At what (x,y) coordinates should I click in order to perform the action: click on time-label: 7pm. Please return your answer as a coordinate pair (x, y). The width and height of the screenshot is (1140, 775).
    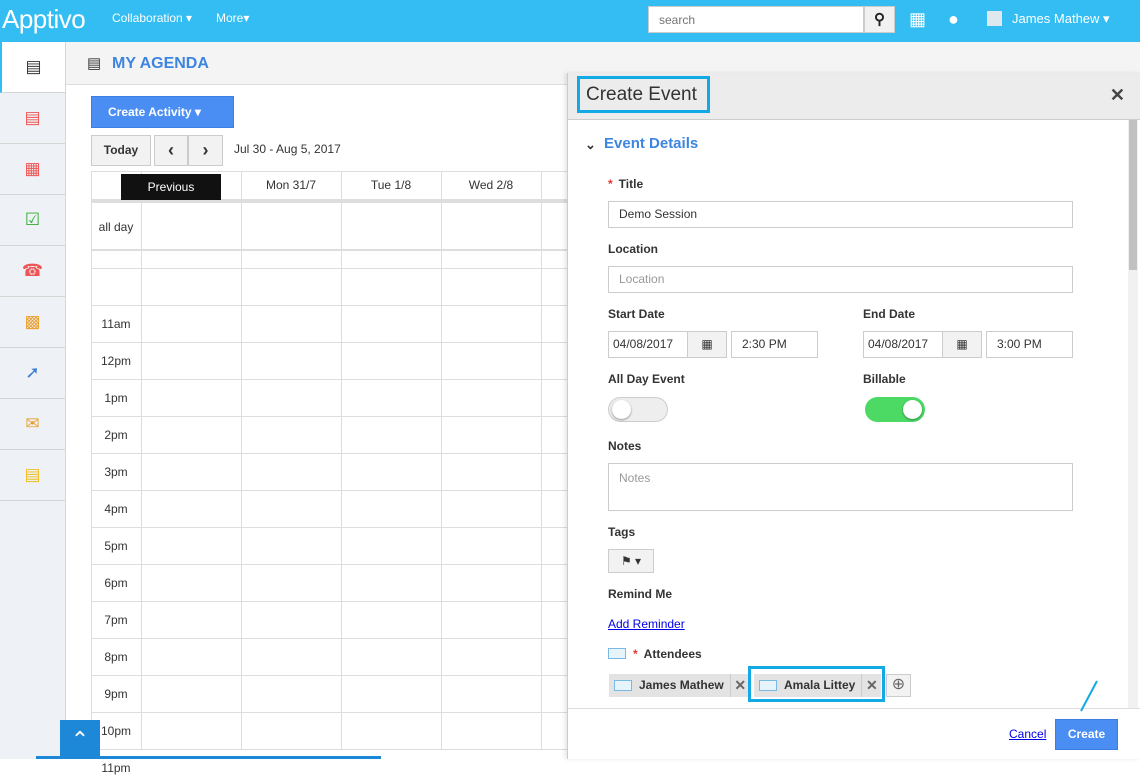
    Looking at the image, I should click on (116, 620).